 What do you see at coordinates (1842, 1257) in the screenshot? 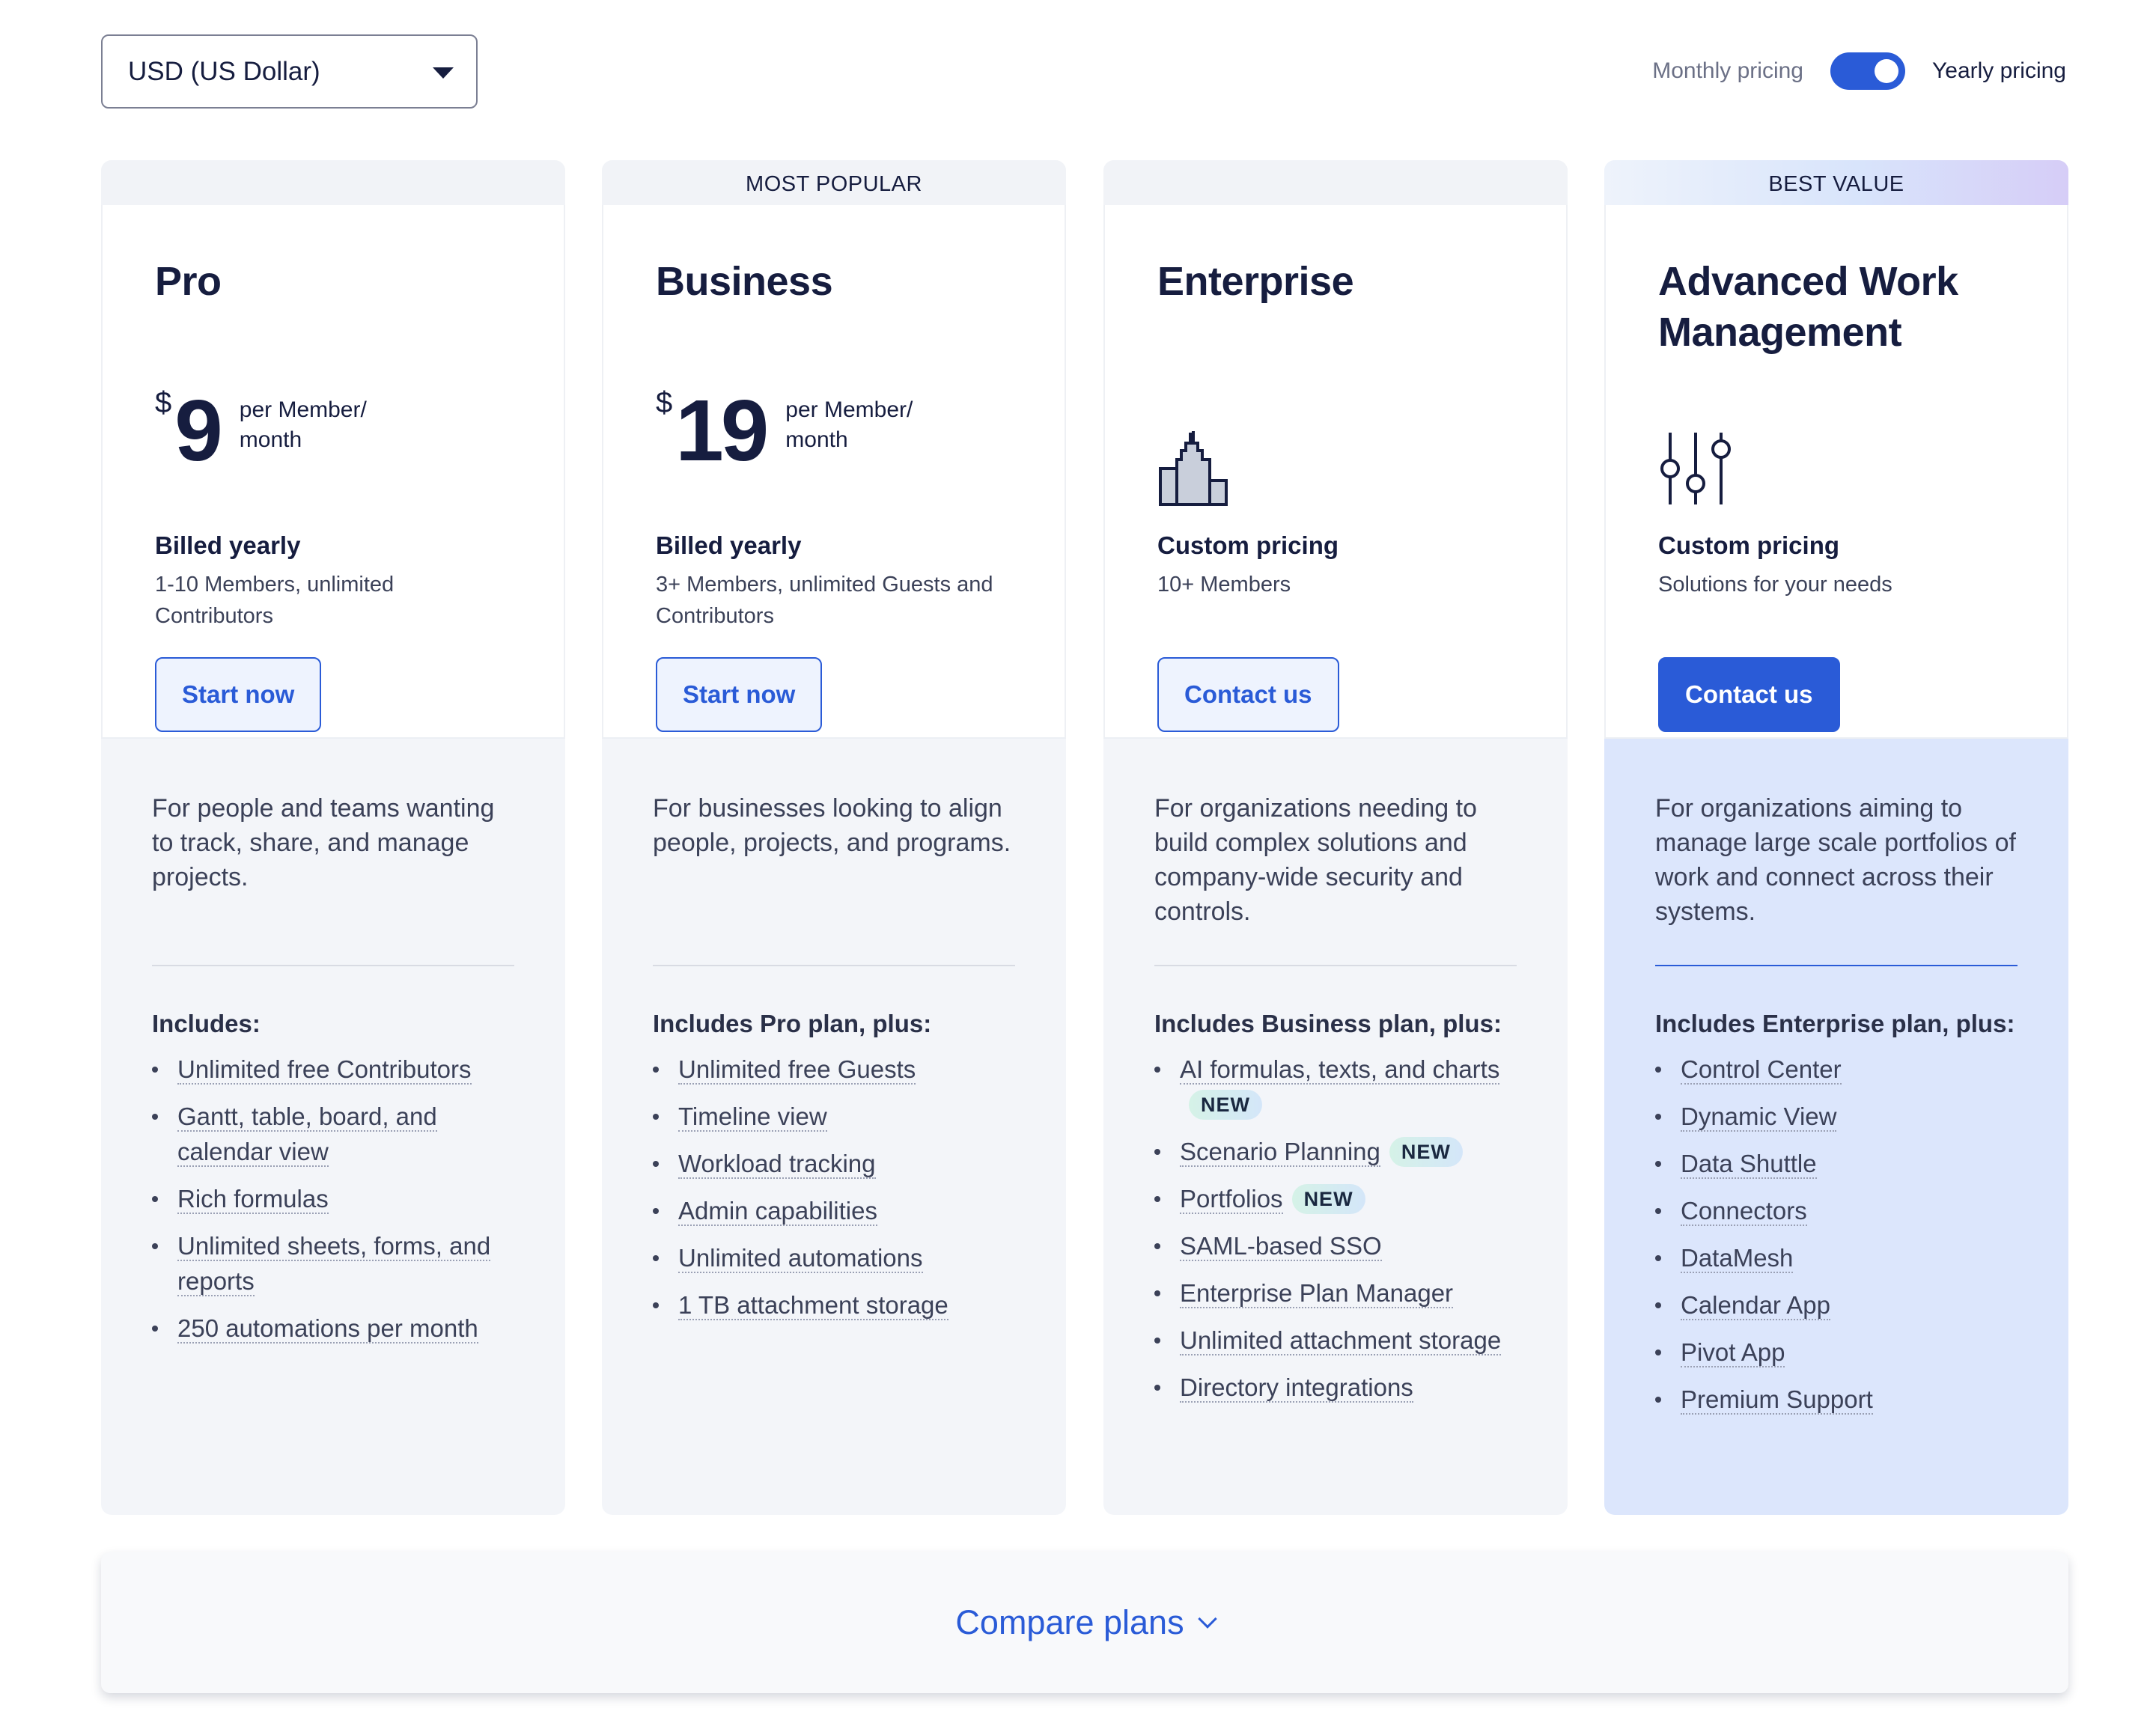
I see `feature-item: DataMesh` at bounding box center [1842, 1257].